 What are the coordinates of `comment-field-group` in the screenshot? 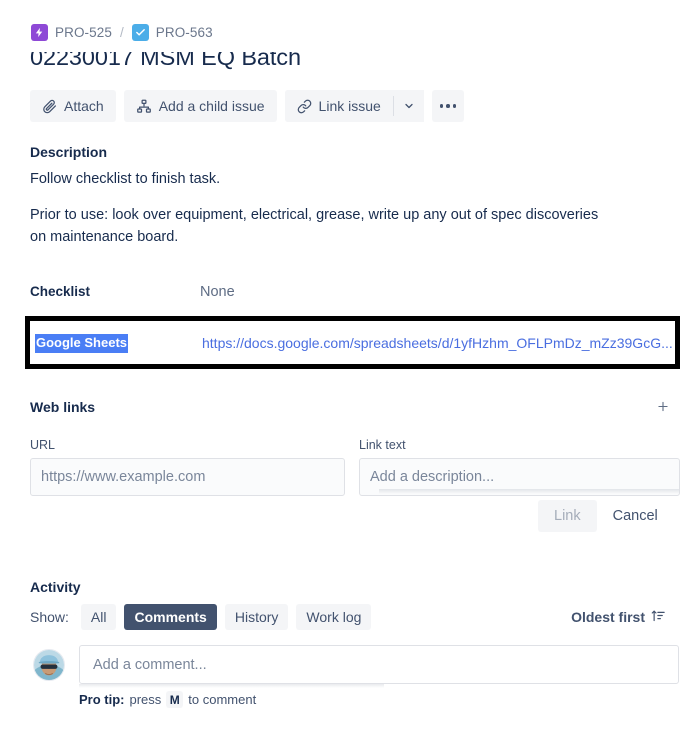 It's located at (379, 664).